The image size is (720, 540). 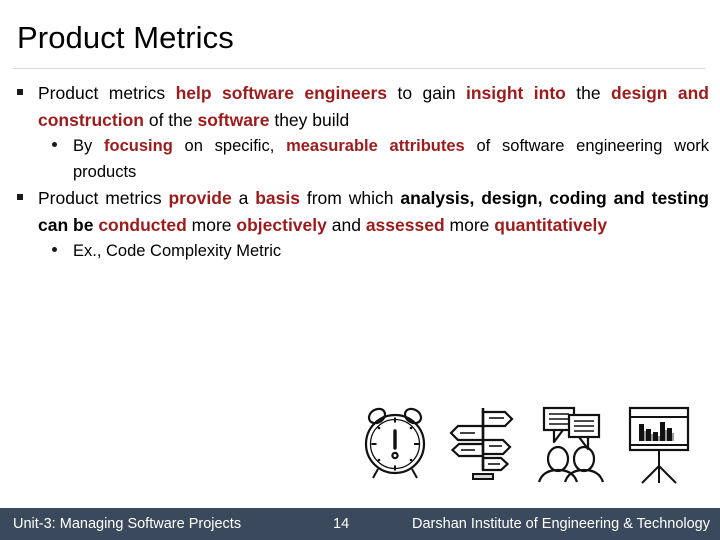 What do you see at coordinates (588, 93) in the screenshot?
I see `run: the` at bounding box center [588, 93].